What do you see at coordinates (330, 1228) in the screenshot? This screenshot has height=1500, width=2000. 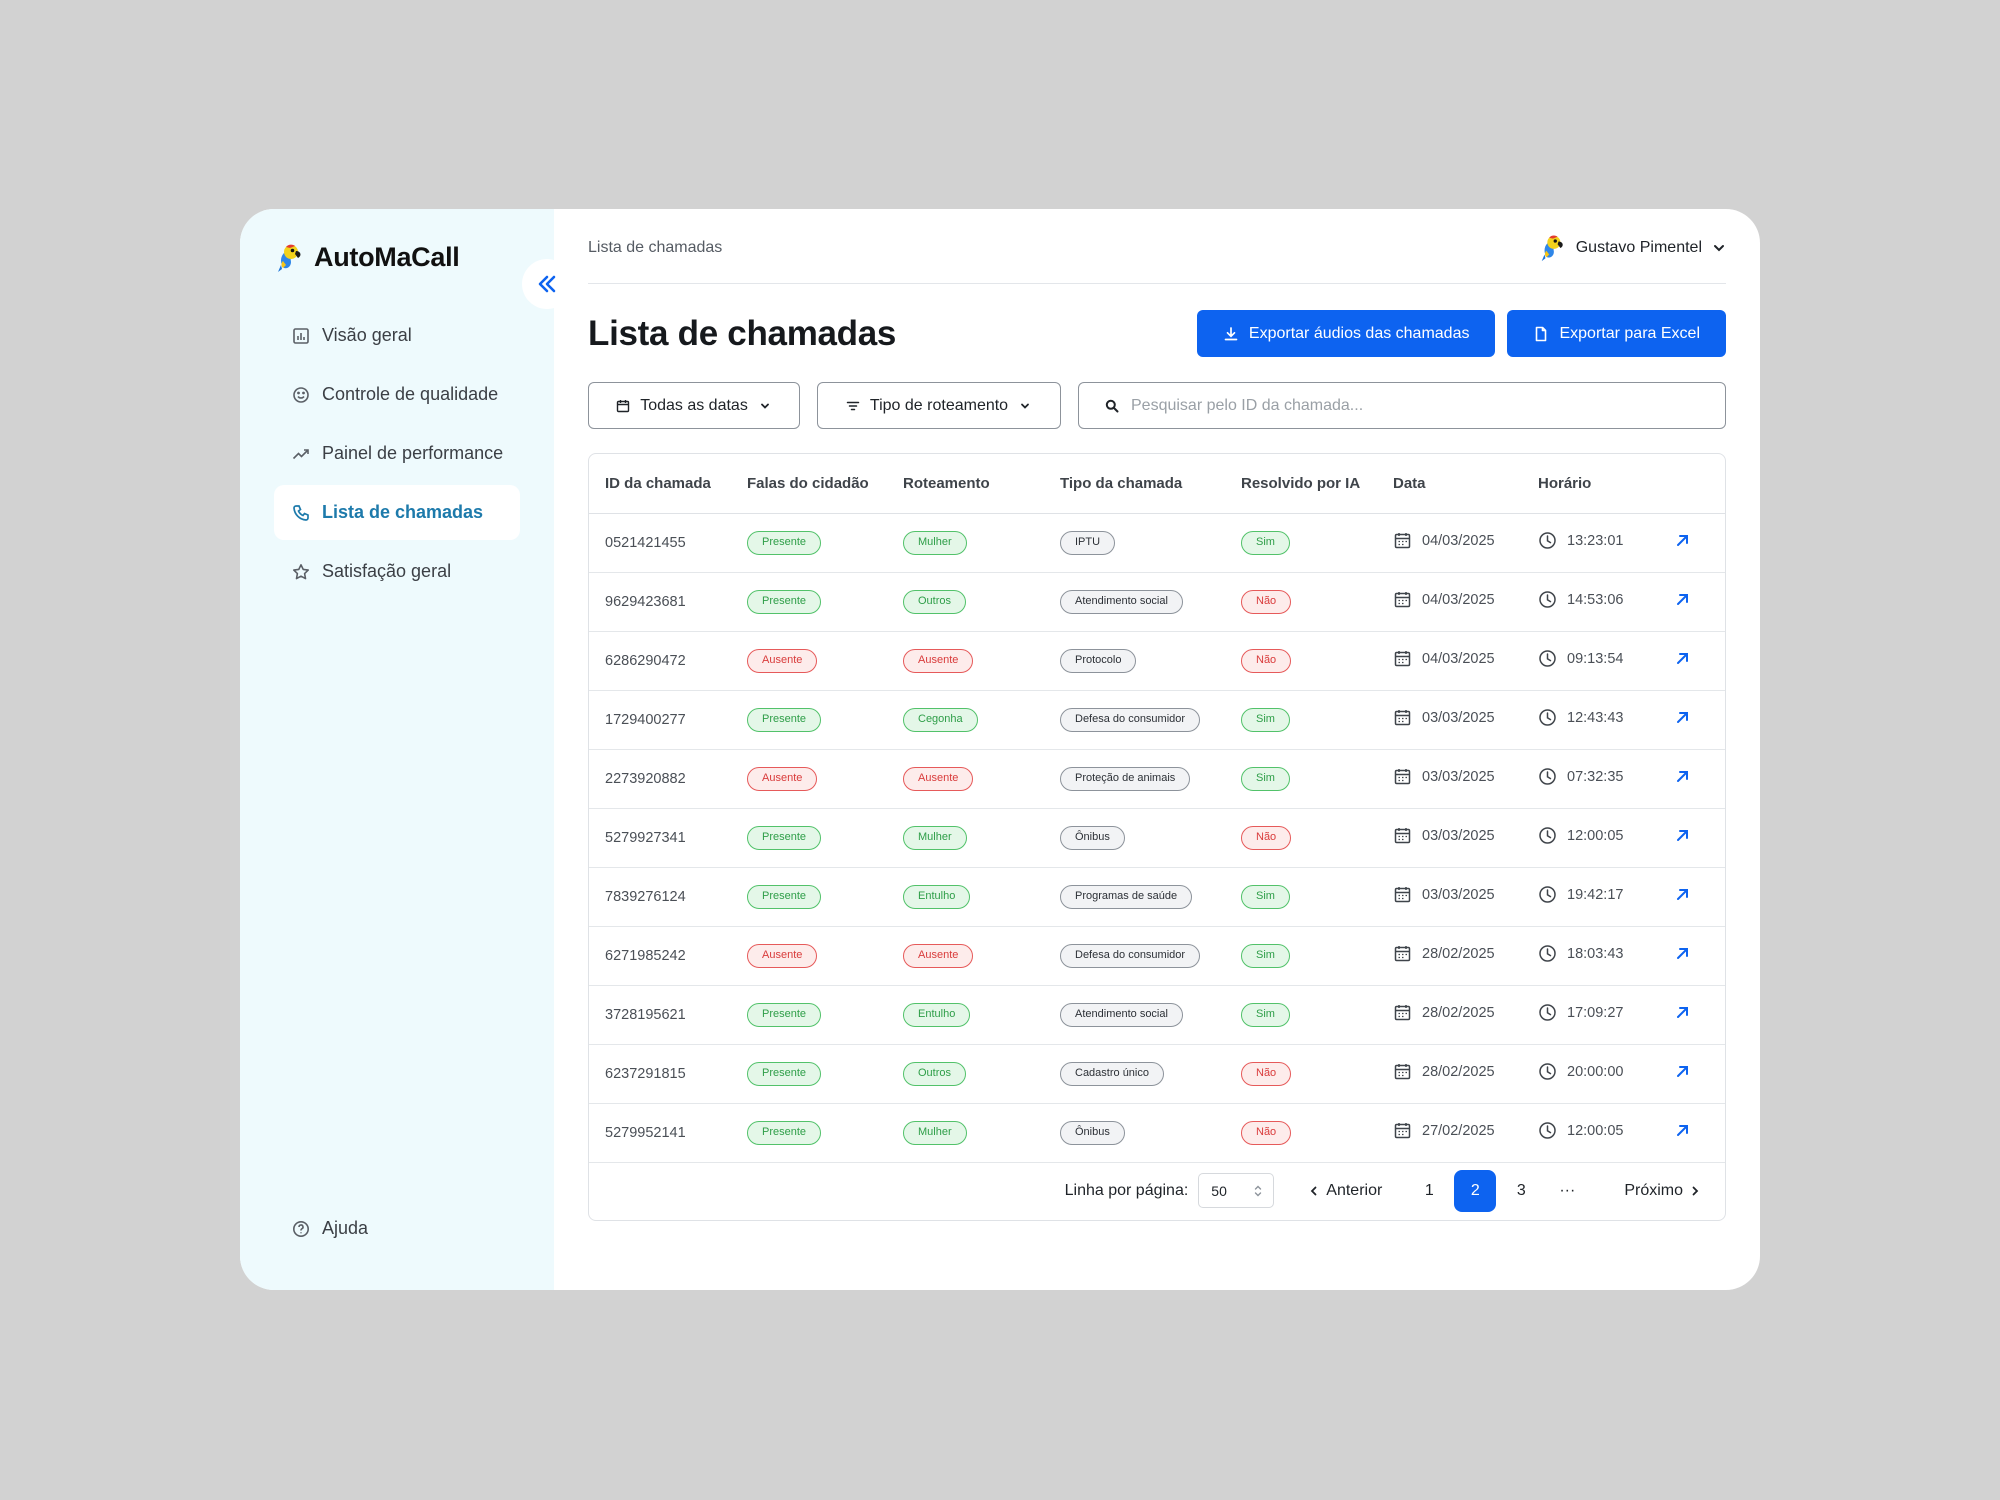 I see `help-link: Ajuda` at bounding box center [330, 1228].